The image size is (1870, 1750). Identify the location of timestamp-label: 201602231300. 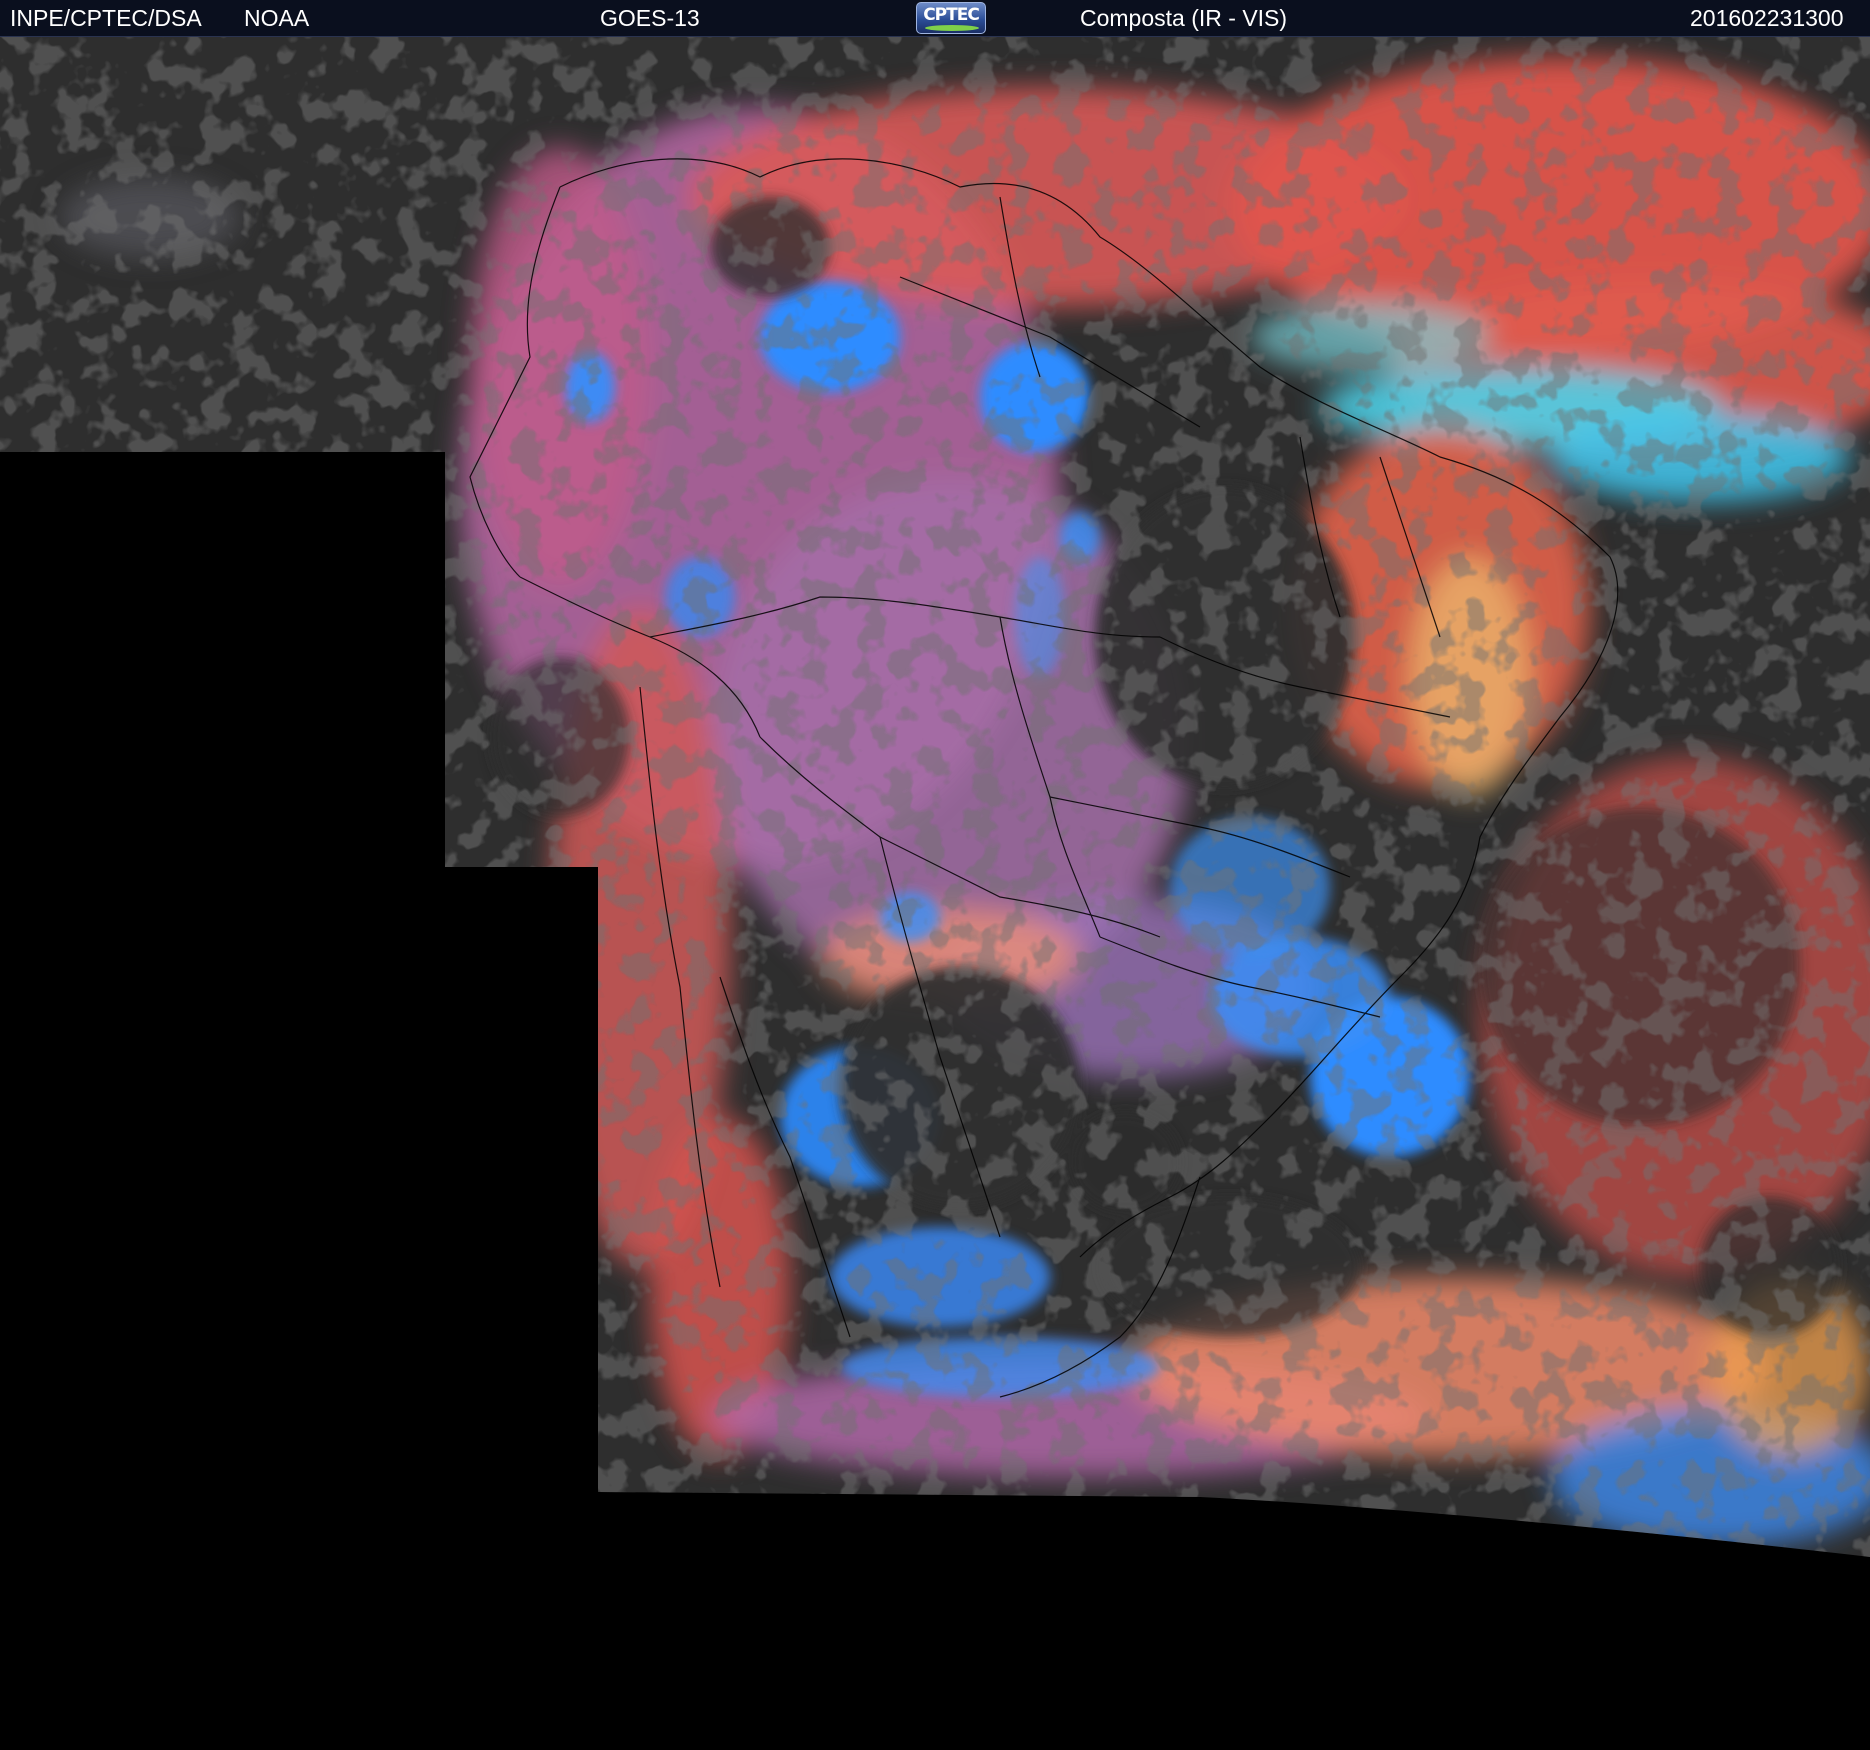
(1767, 18).